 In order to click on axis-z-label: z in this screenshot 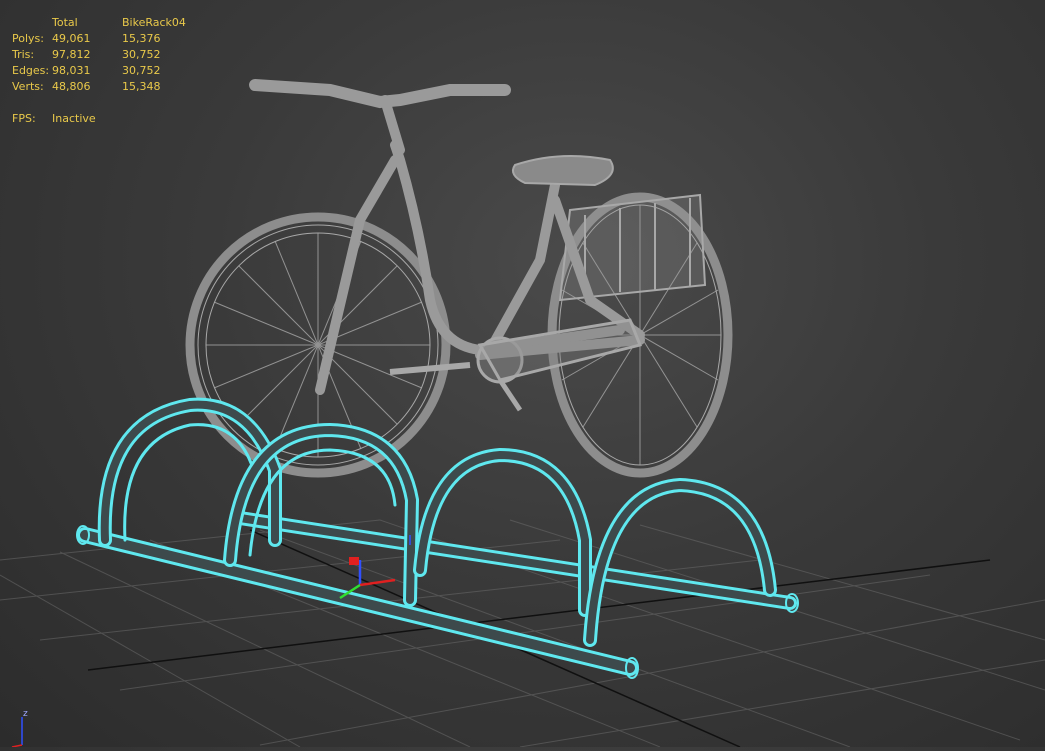, I will do `click(25, 714)`.